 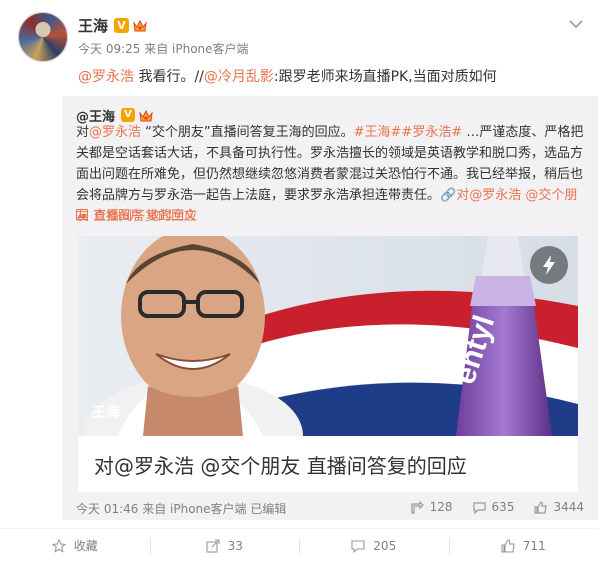 I want to click on author-row: 王海 V, so click(x=113, y=25).